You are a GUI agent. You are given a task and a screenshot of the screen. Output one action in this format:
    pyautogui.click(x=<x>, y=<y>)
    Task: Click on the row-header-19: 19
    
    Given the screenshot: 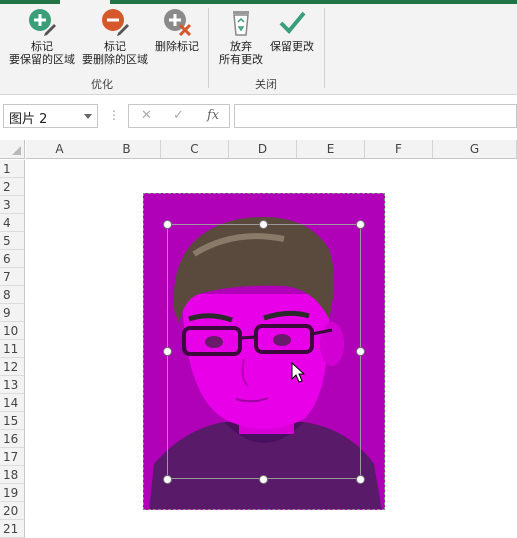 What is the action you would take?
    pyautogui.click(x=12, y=493)
    